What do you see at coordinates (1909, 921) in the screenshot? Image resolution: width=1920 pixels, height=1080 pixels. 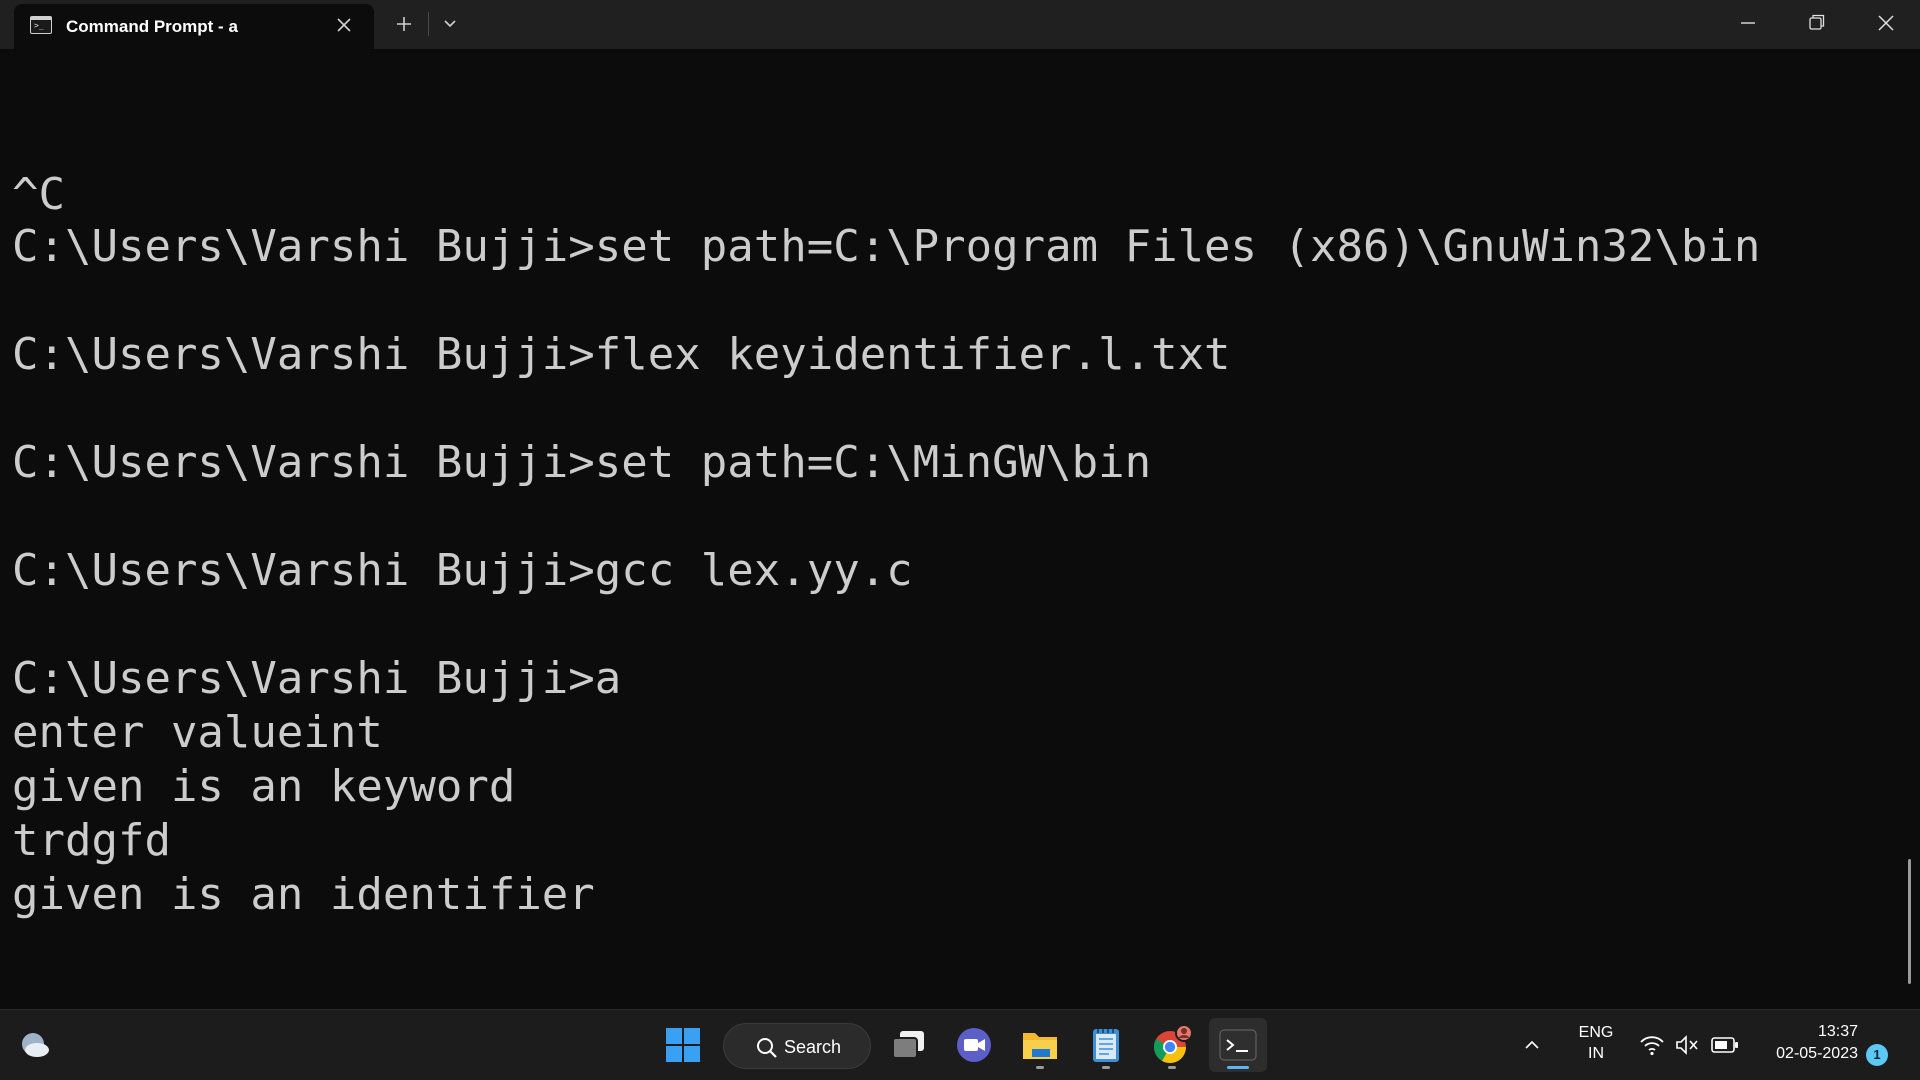 I see `scrollbar-thumb` at bounding box center [1909, 921].